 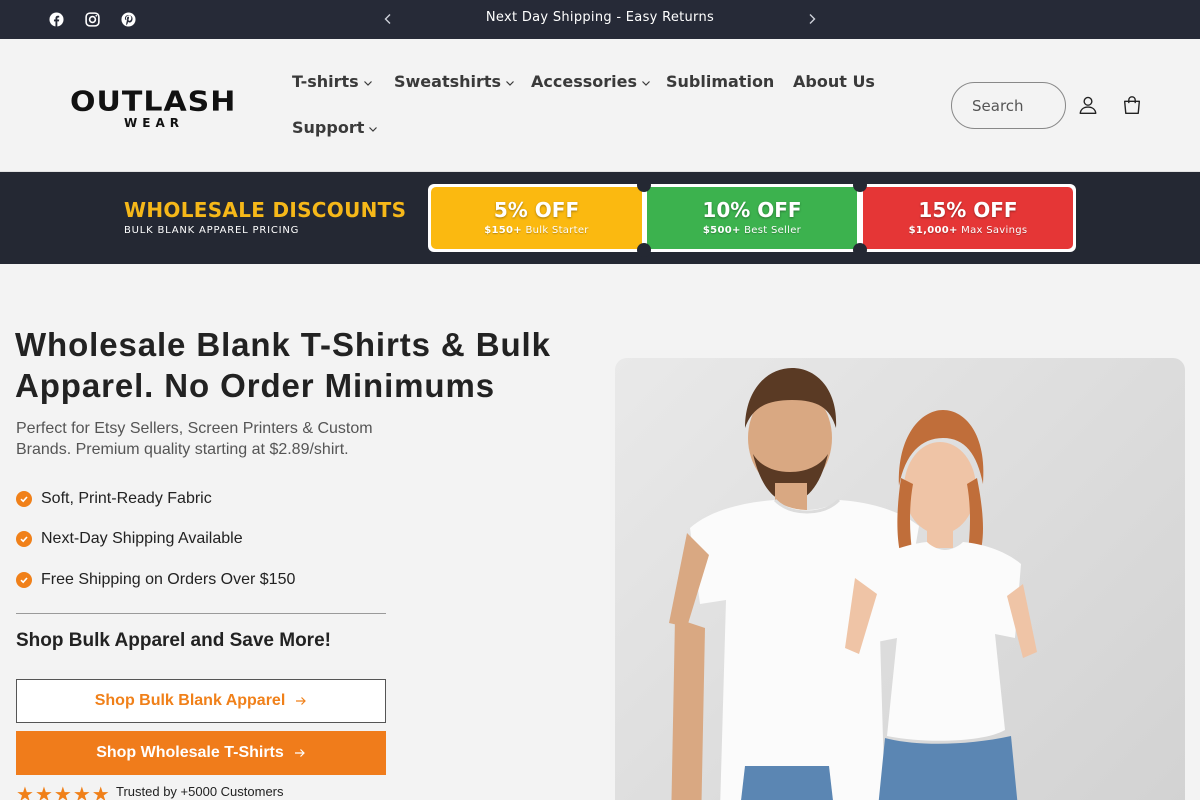 I want to click on tier-threshold: $1,000+, so click(x=933, y=230).